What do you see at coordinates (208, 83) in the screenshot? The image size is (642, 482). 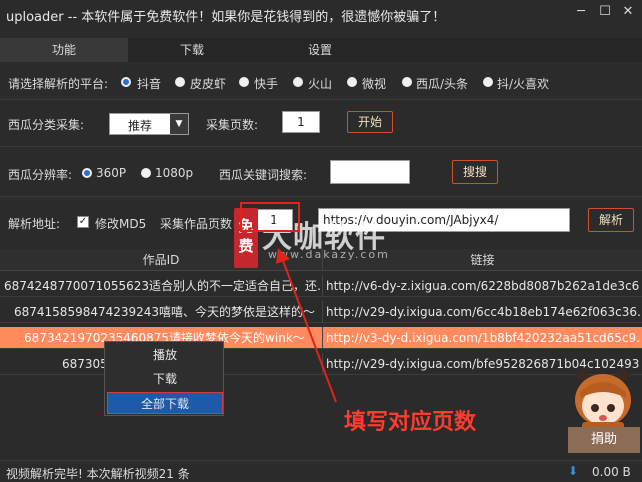 I see `radio-pipixia-label: 皮皮虾` at bounding box center [208, 83].